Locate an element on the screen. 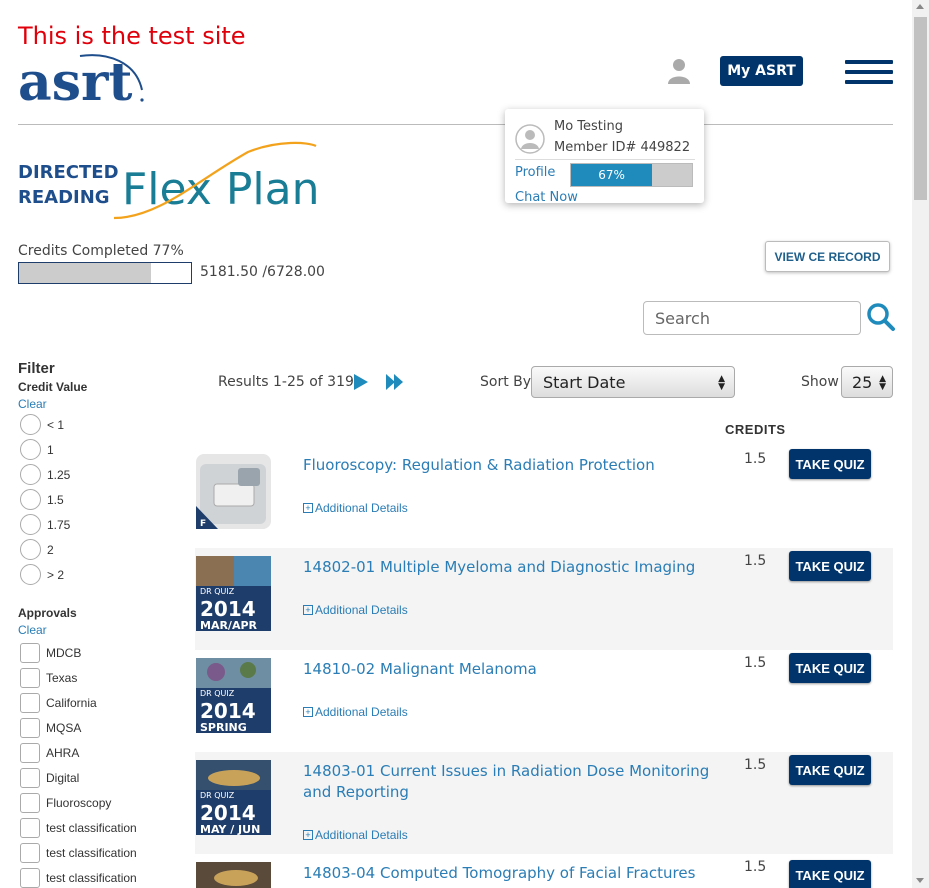  credit-option: 1.25 is located at coordinates (45, 474).